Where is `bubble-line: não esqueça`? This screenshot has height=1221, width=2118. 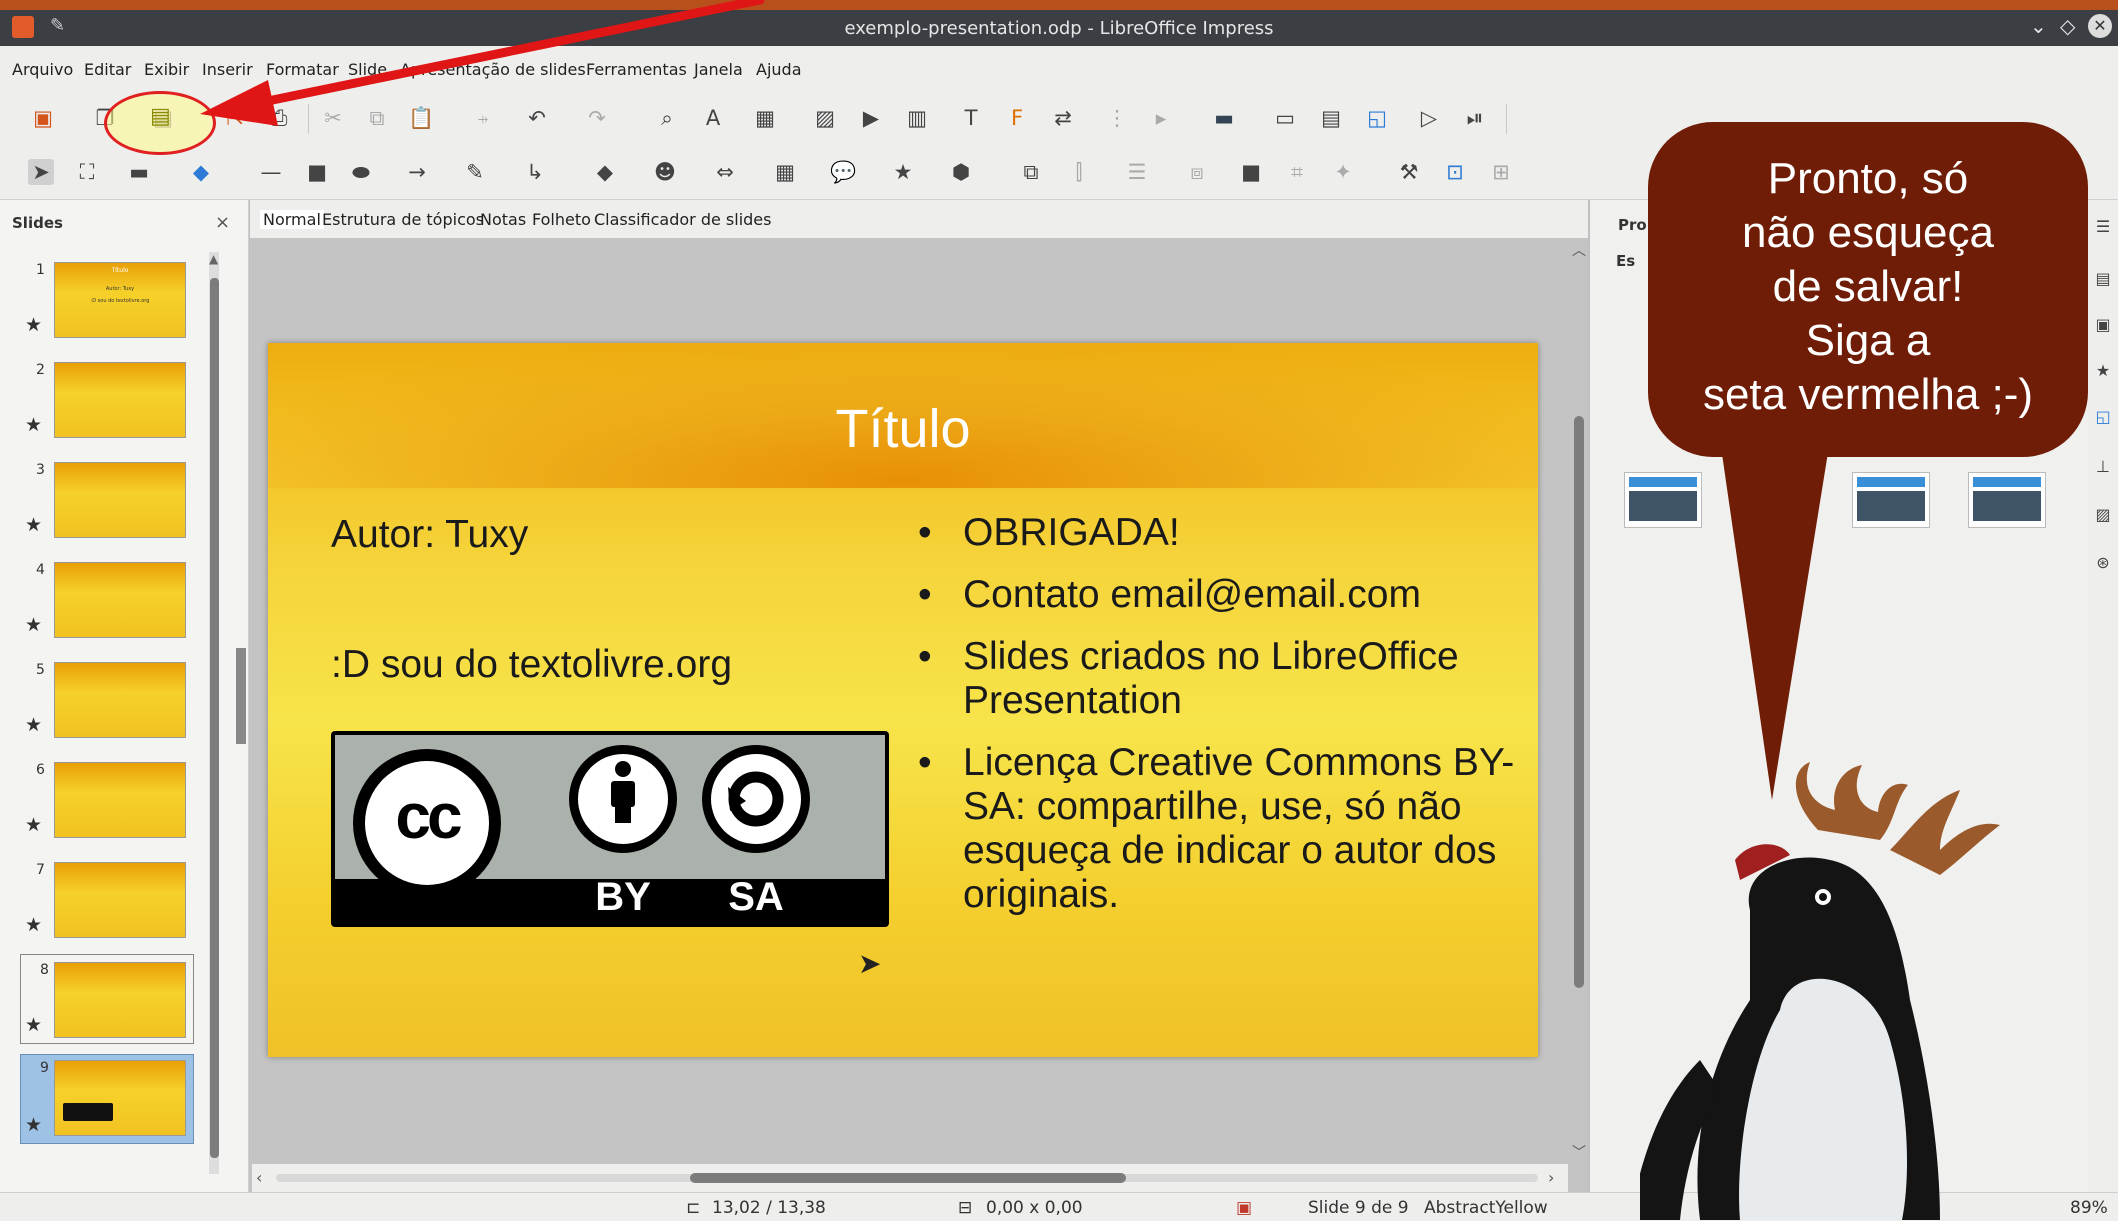
bubble-line: não esqueça is located at coordinates (1868, 232).